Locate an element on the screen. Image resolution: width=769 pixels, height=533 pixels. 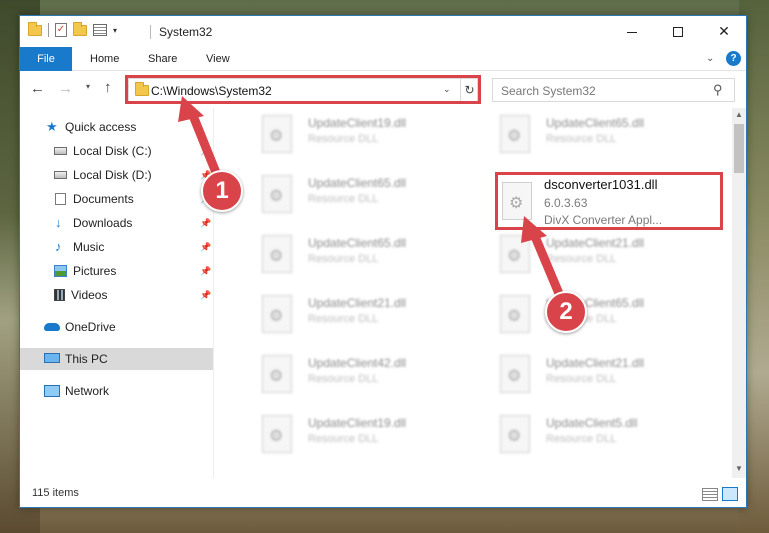
sidebar-item-videos: Videos 📌 is located at coordinates (116, 295).